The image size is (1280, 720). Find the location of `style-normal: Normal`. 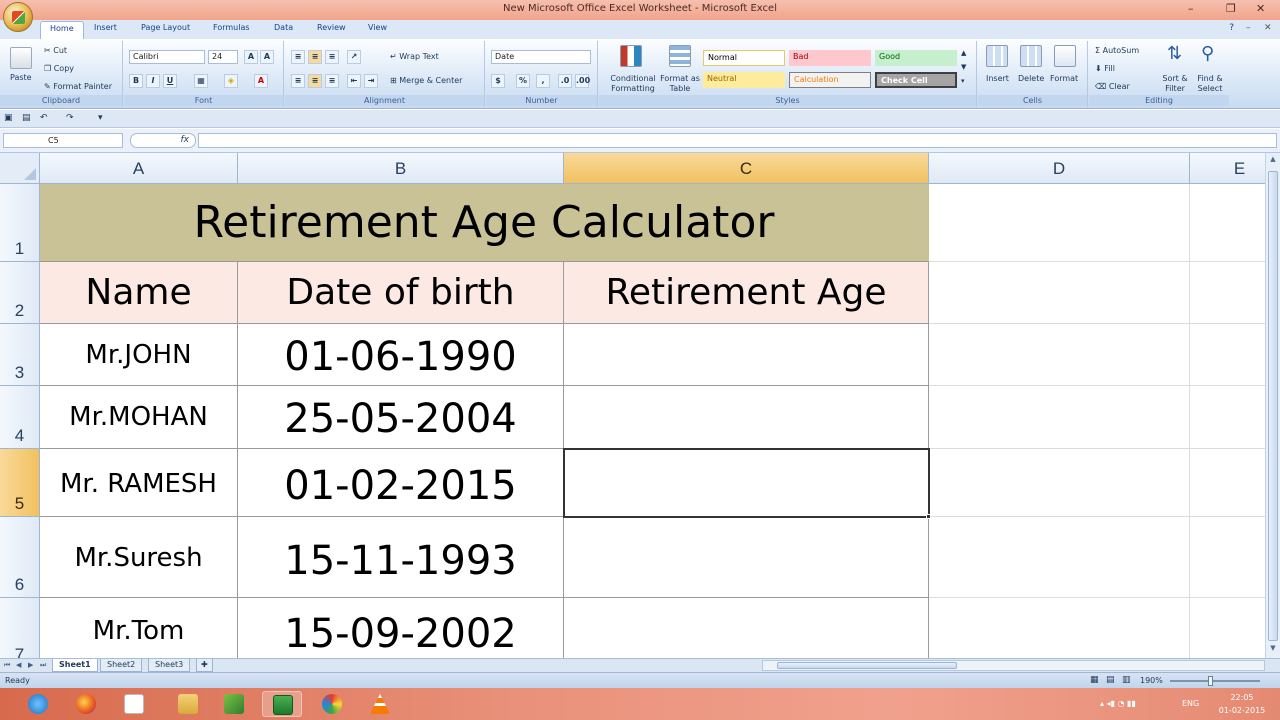

style-normal: Normal is located at coordinates (744, 58).